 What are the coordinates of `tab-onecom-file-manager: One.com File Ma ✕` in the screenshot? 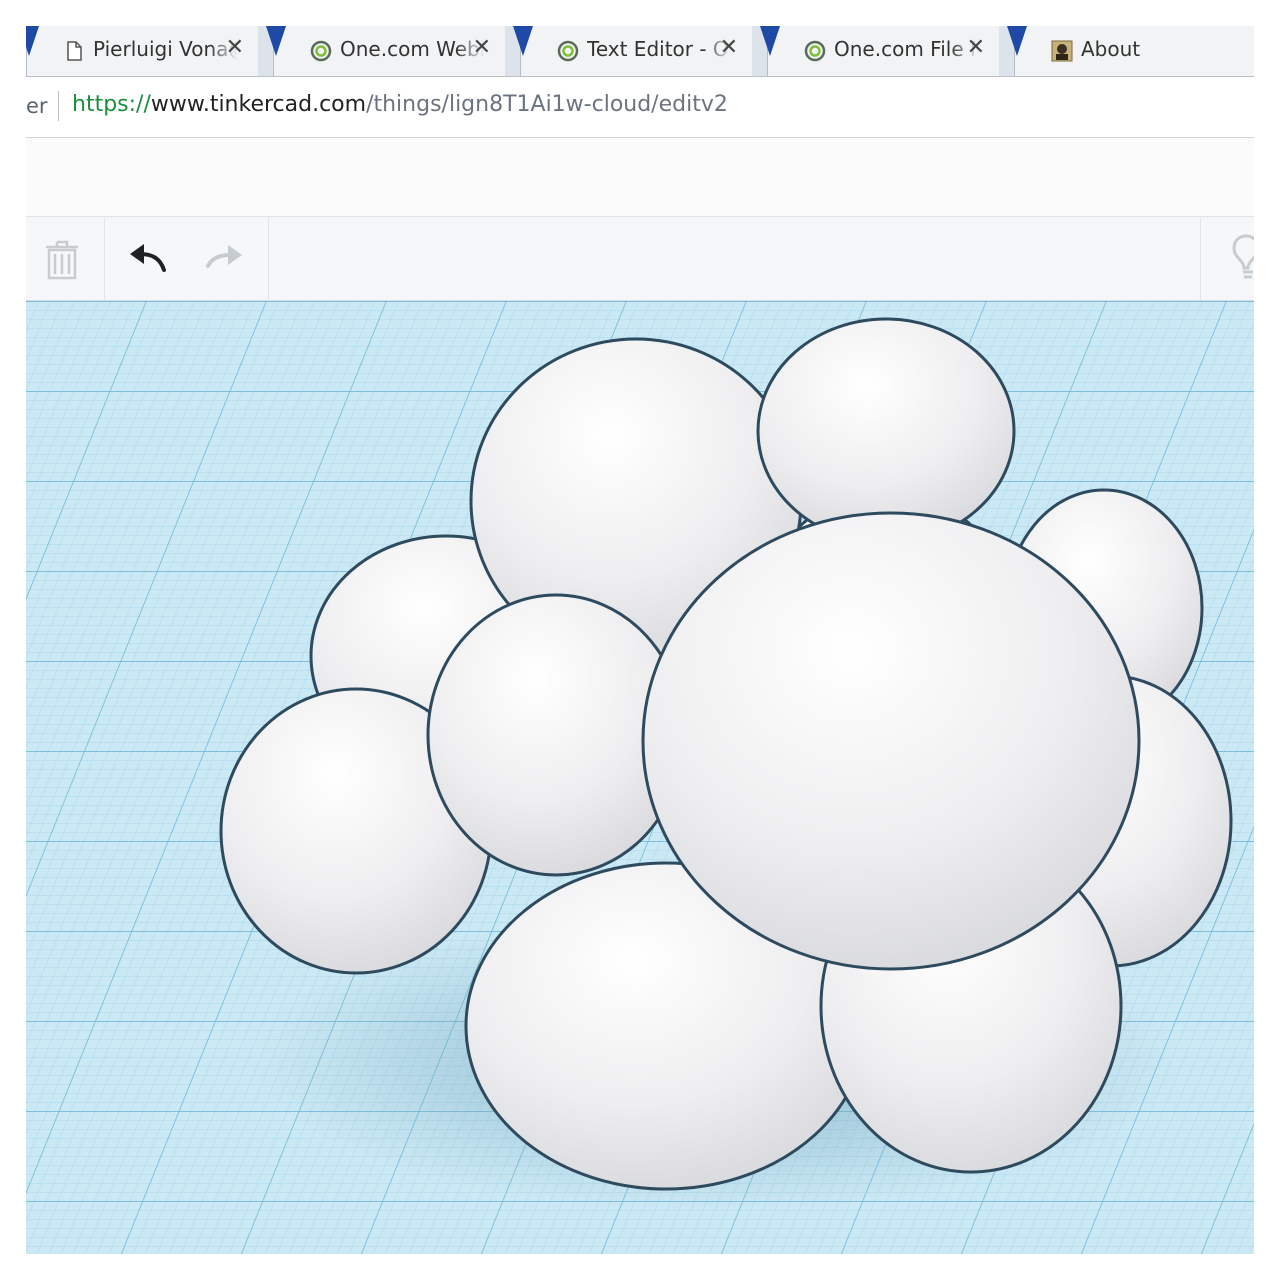 It's located at (879, 51).